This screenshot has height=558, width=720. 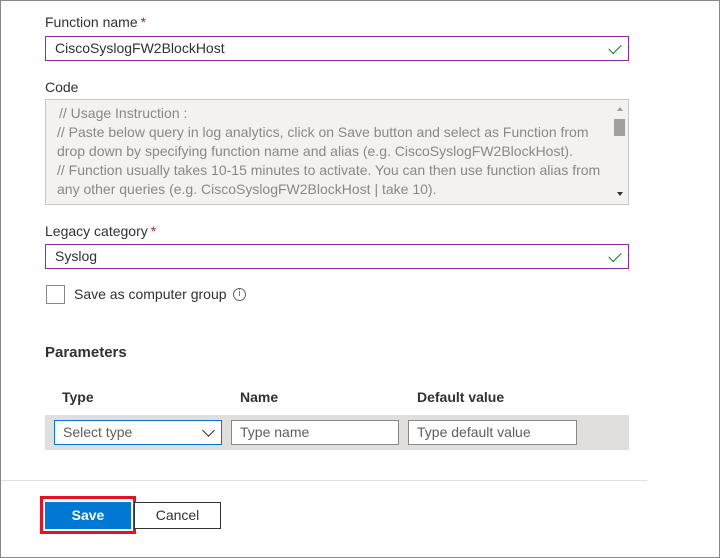 I want to click on name-input: Type name, so click(x=315, y=432).